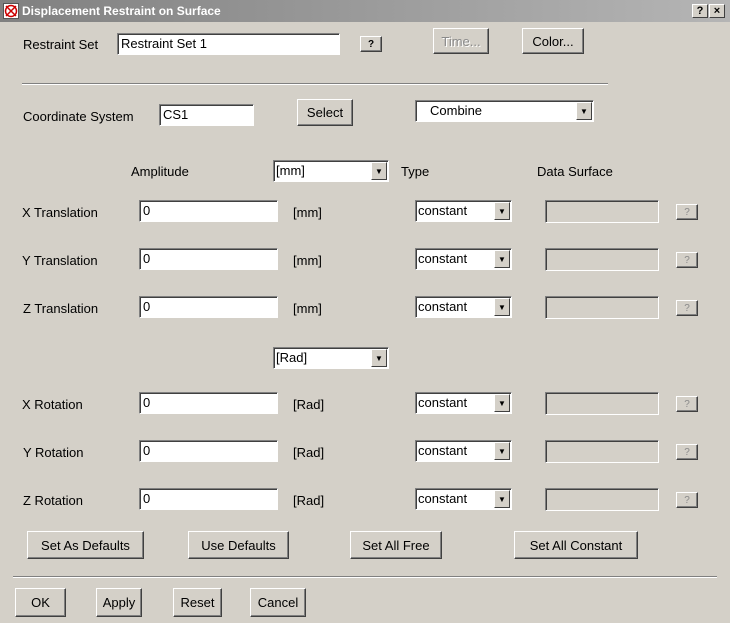  I want to click on z-translation-type-dropdown: constant ▼, so click(463, 307).